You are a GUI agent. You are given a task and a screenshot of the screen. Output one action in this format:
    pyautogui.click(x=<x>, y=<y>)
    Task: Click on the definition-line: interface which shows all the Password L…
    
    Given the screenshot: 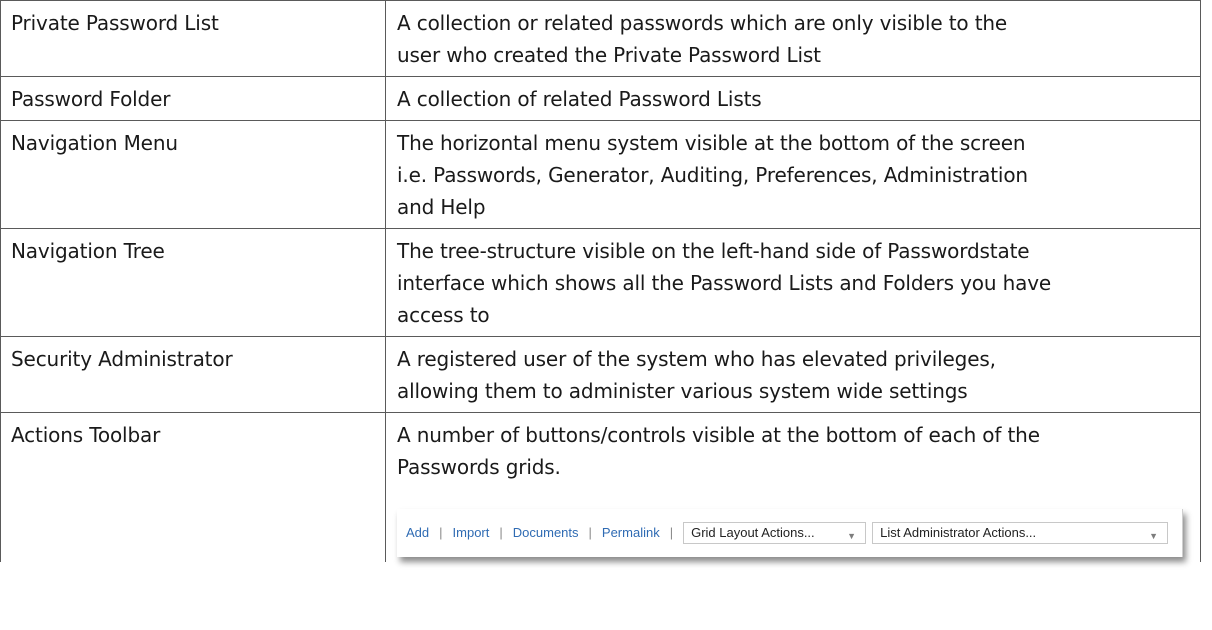 What is the action you would take?
    pyautogui.click(x=724, y=283)
    